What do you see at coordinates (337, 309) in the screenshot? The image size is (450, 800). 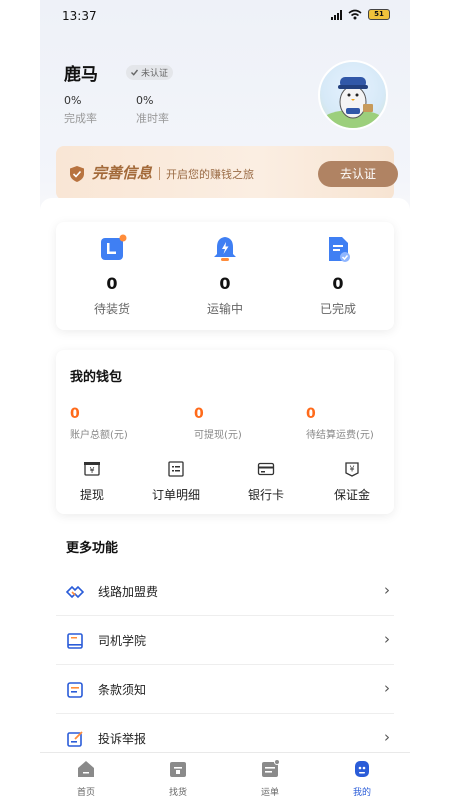 I see `completed-label: 已完成` at bounding box center [337, 309].